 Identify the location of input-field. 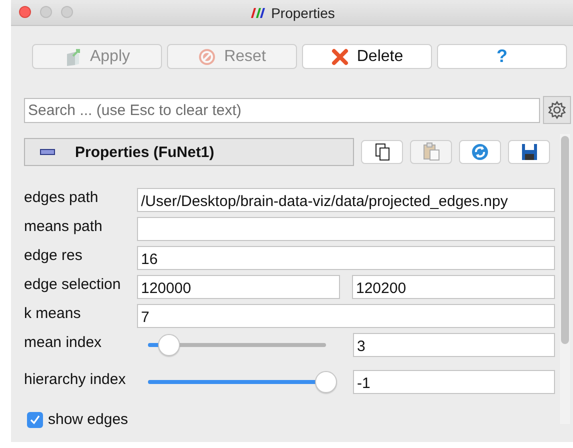
(346, 229).